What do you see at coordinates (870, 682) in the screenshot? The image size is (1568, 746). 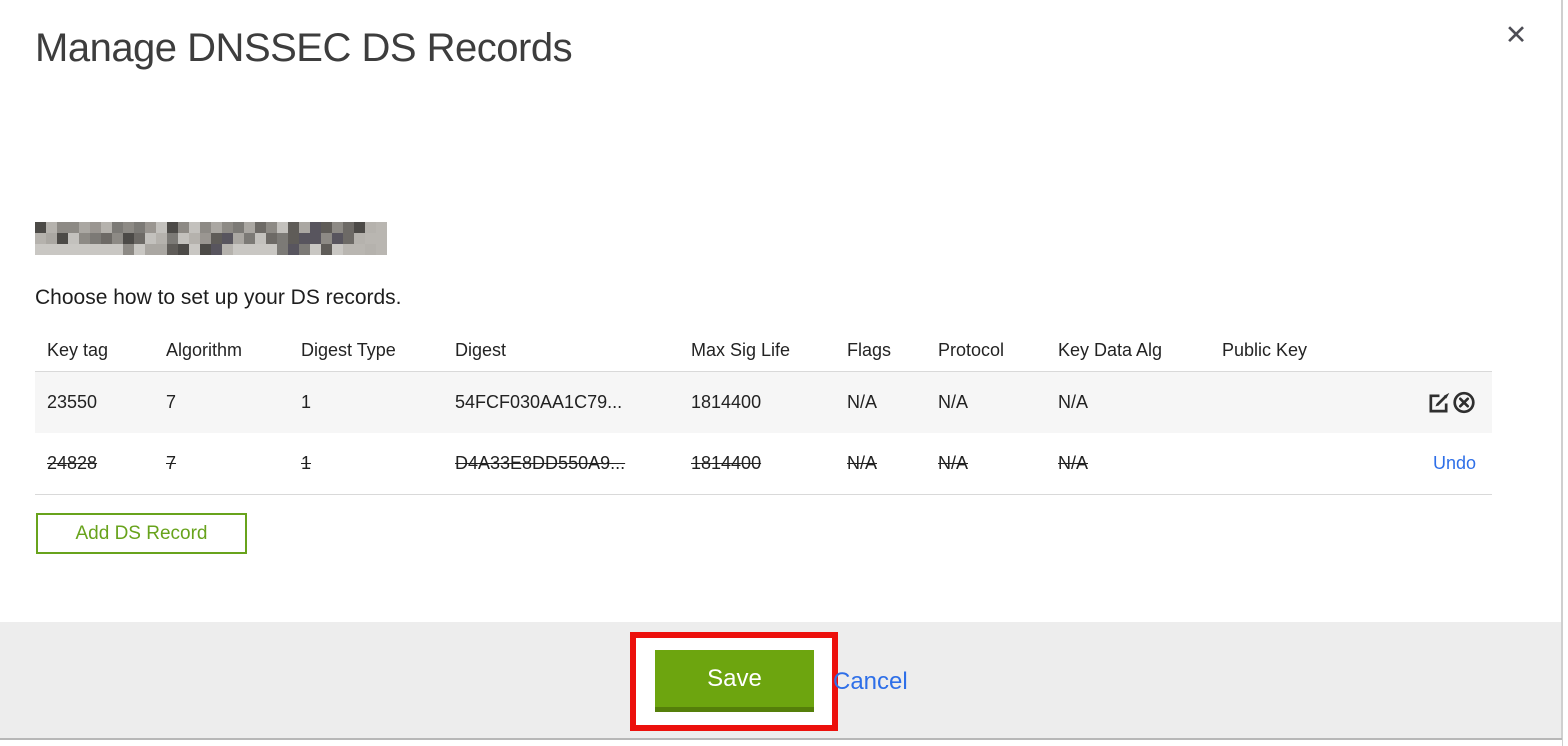 I see `cancel-link: Cancel` at bounding box center [870, 682].